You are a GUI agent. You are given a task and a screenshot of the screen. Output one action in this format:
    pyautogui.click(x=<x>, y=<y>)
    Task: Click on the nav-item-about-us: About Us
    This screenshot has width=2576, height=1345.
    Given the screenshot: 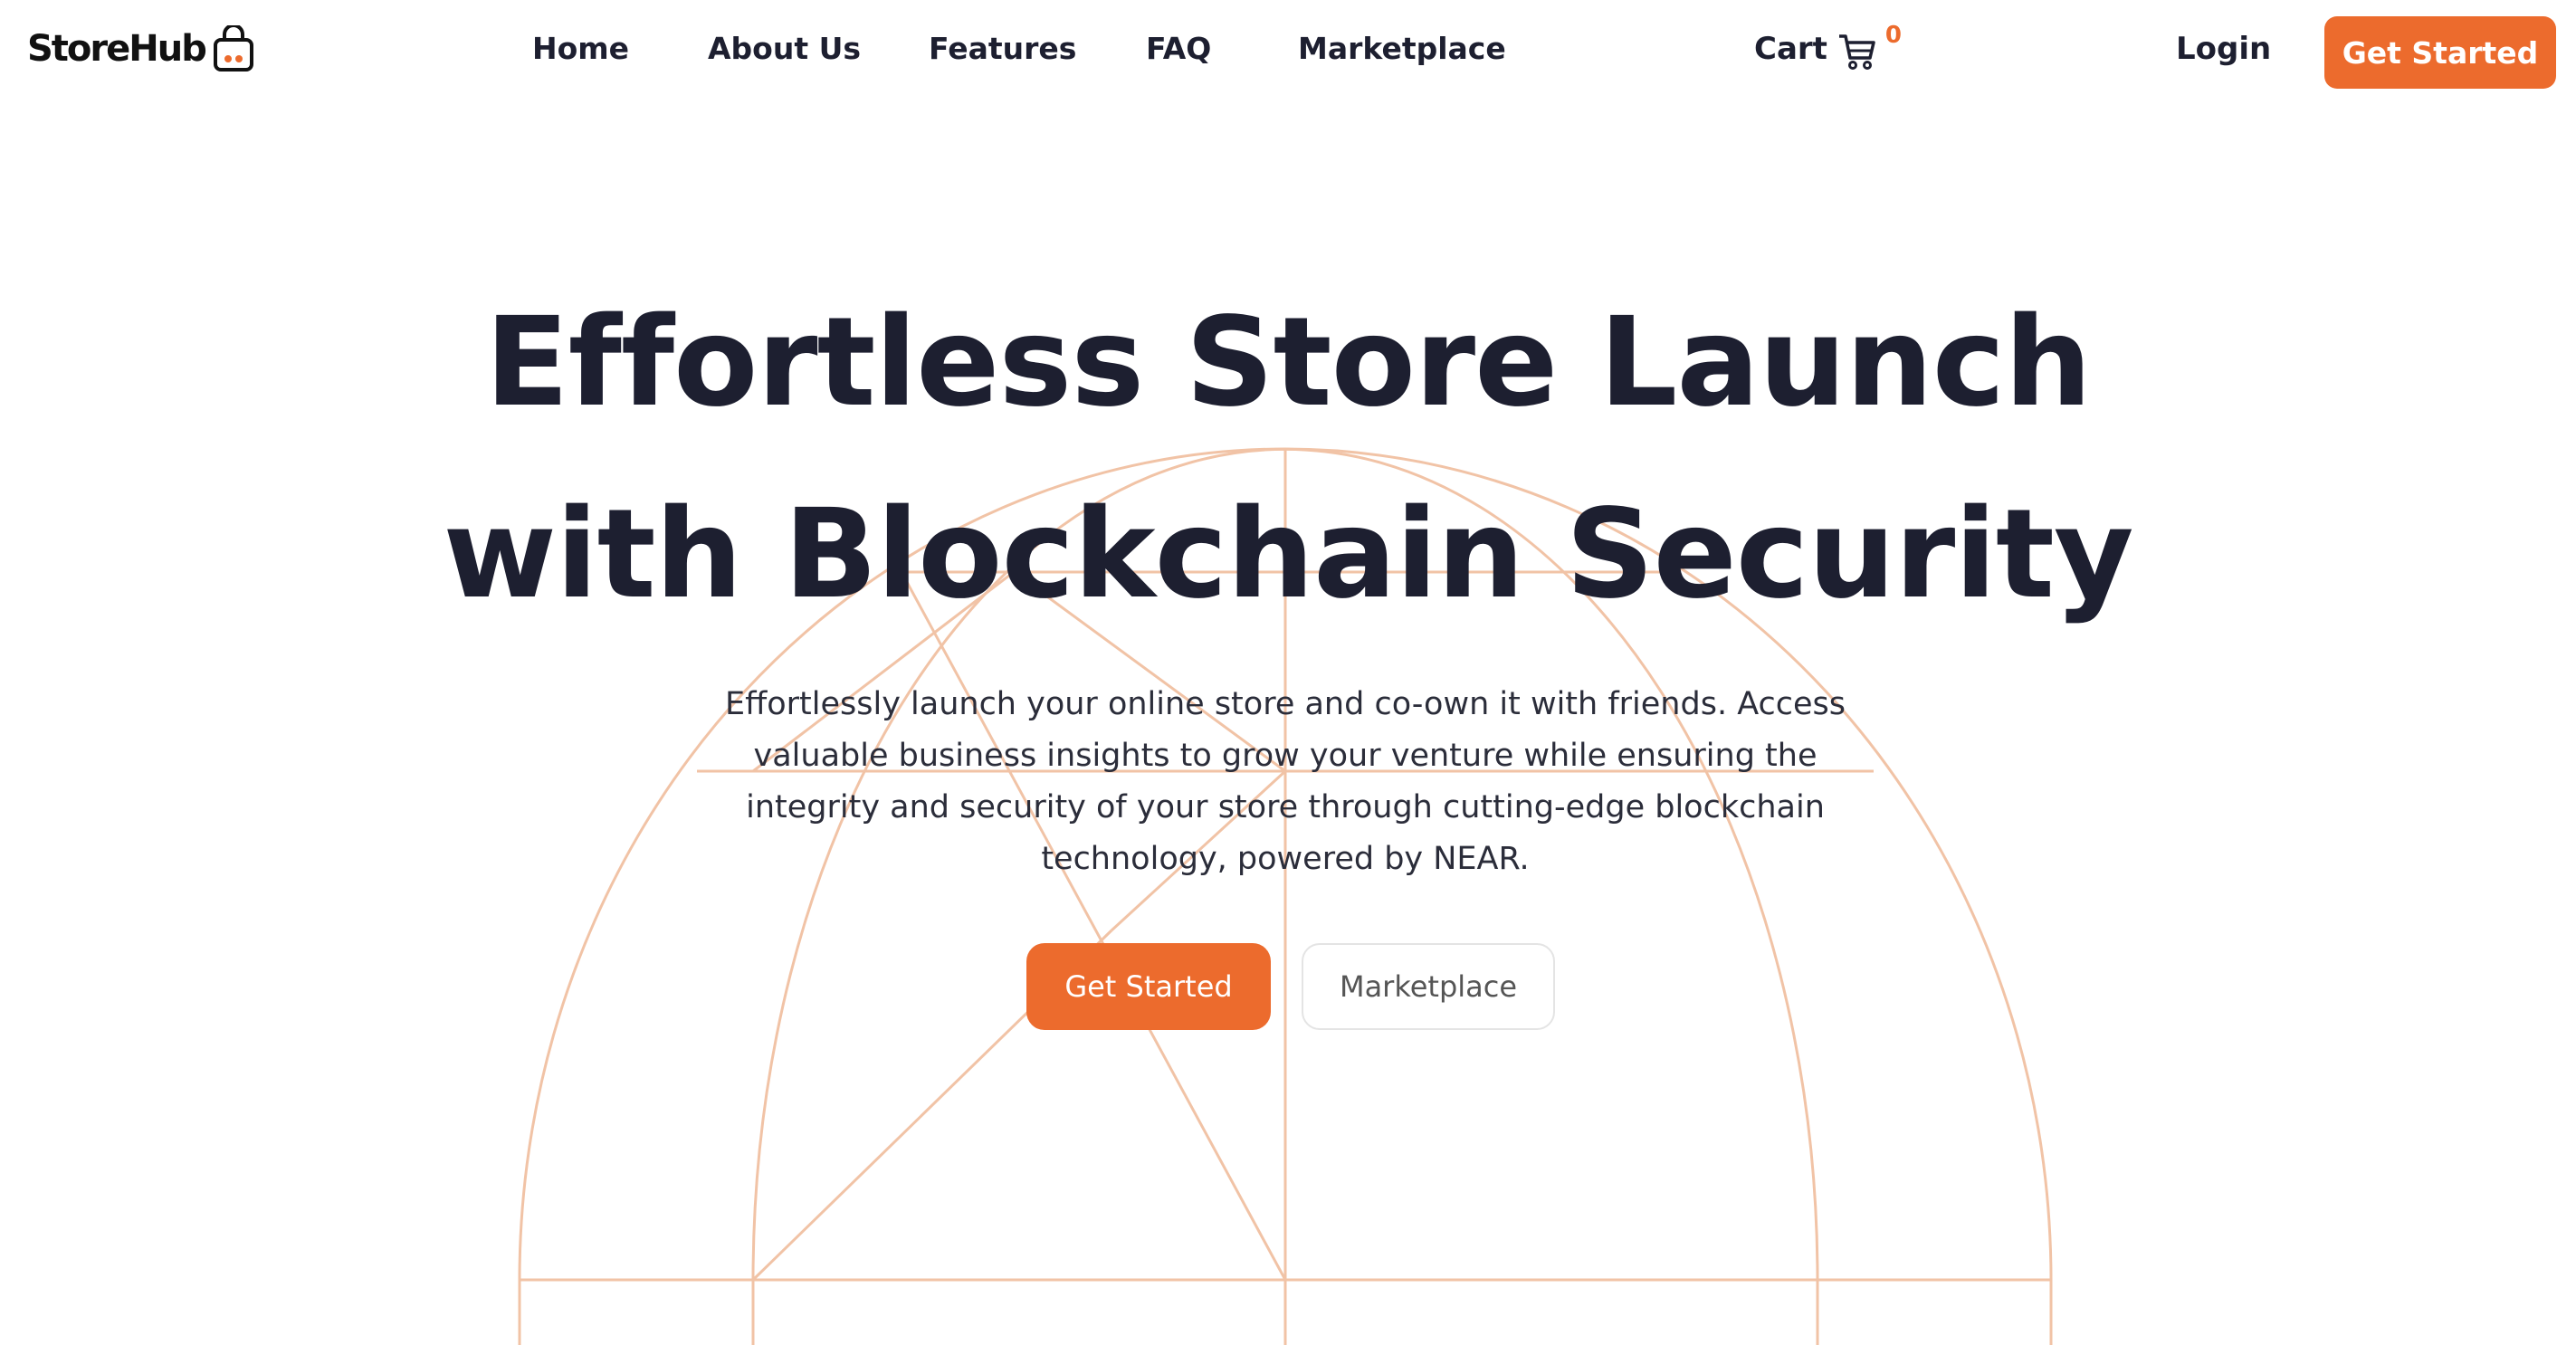 What is the action you would take?
    pyautogui.click(x=784, y=48)
    